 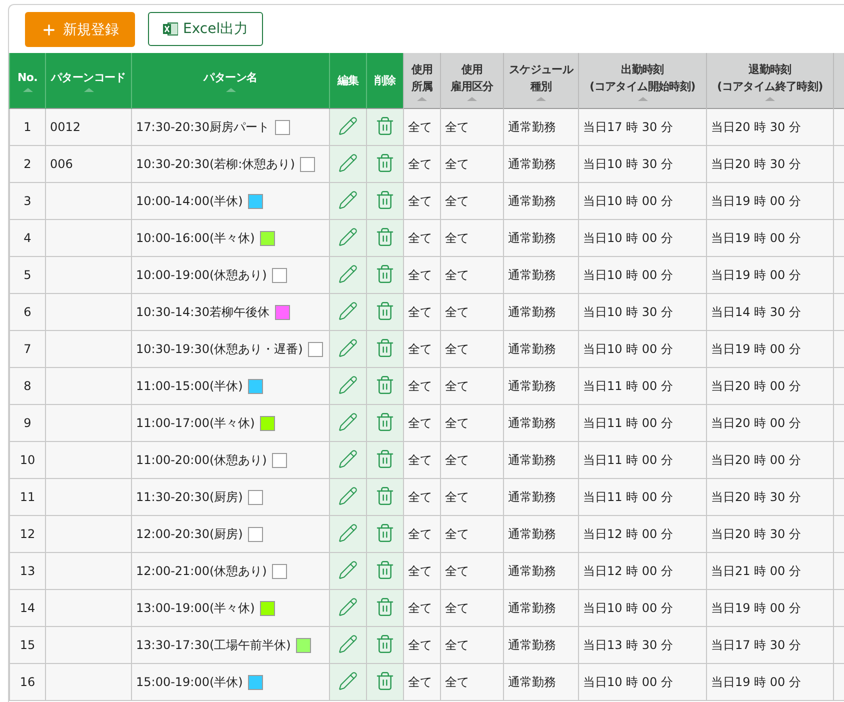 I want to click on header-label: 退勤時刻, so click(x=770, y=70).